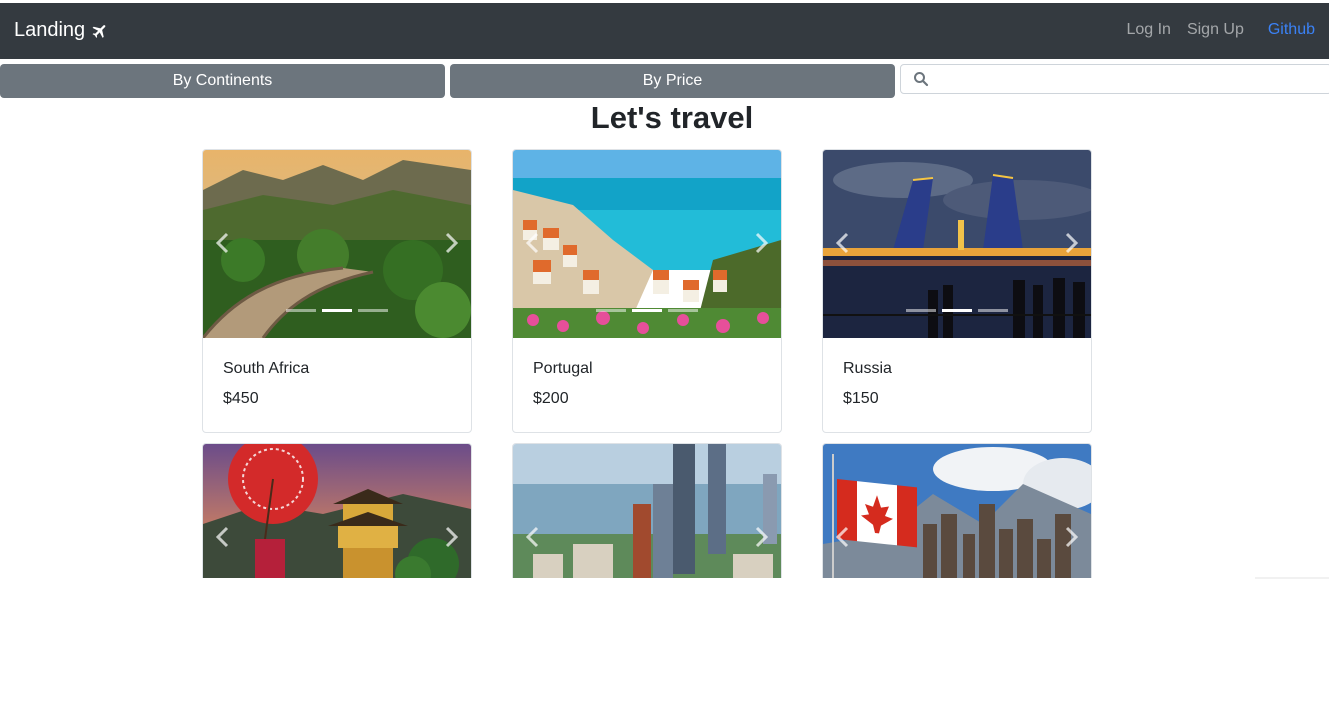 This screenshot has width=1329, height=727. What do you see at coordinates (1291, 30) in the screenshot?
I see `github-link: Github` at bounding box center [1291, 30].